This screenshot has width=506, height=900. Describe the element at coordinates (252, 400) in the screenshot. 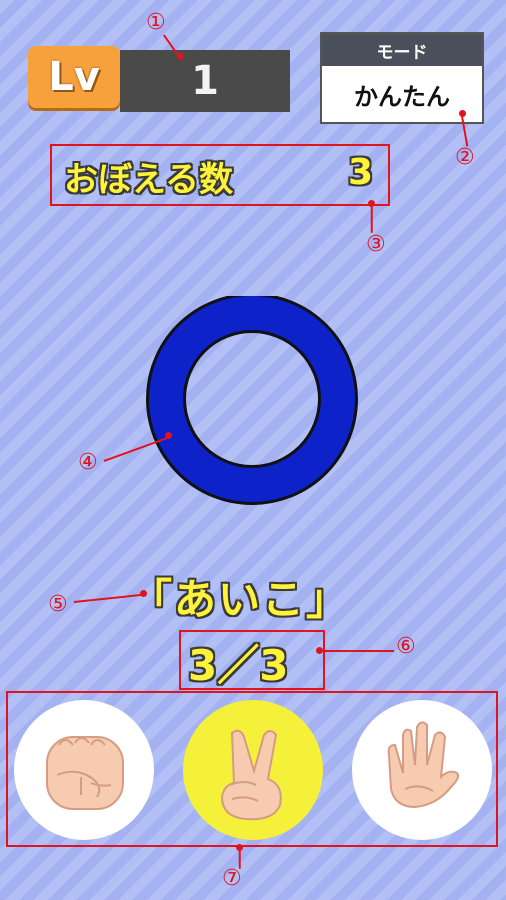

I see `circle-mark-icon` at that location.